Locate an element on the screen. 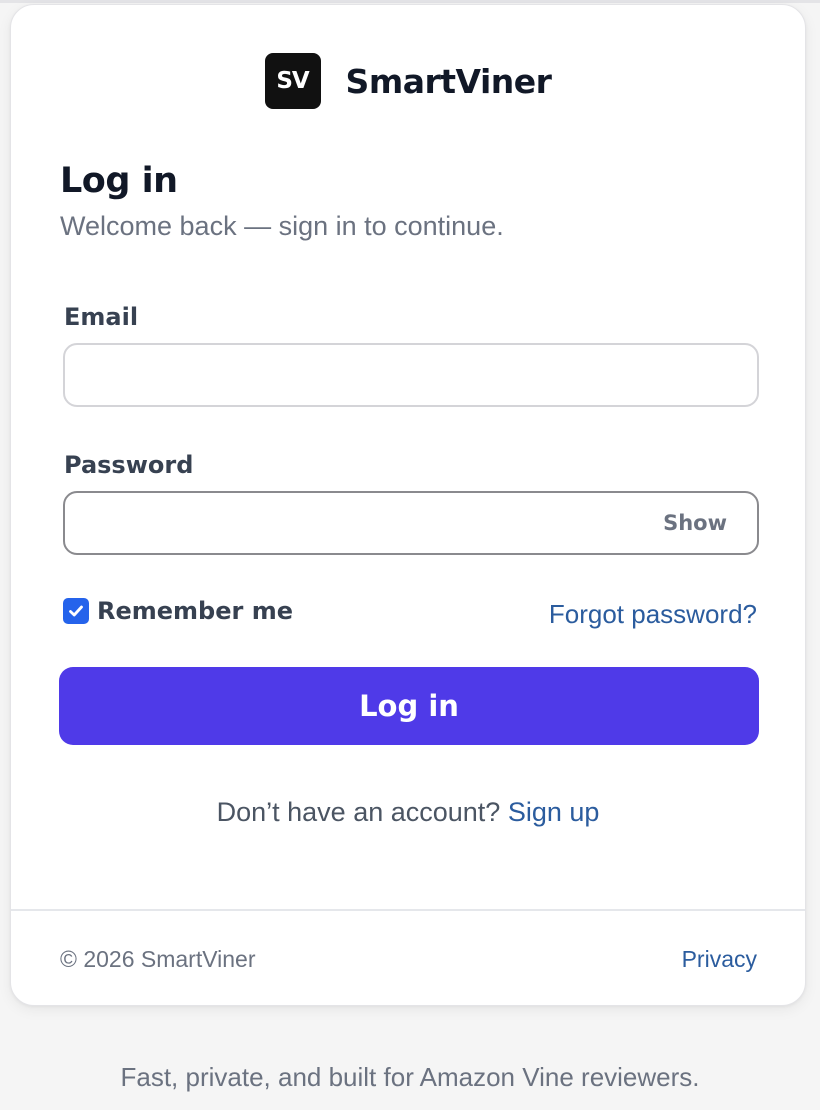  remember-me-checkbox is located at coordinates (76, 611).